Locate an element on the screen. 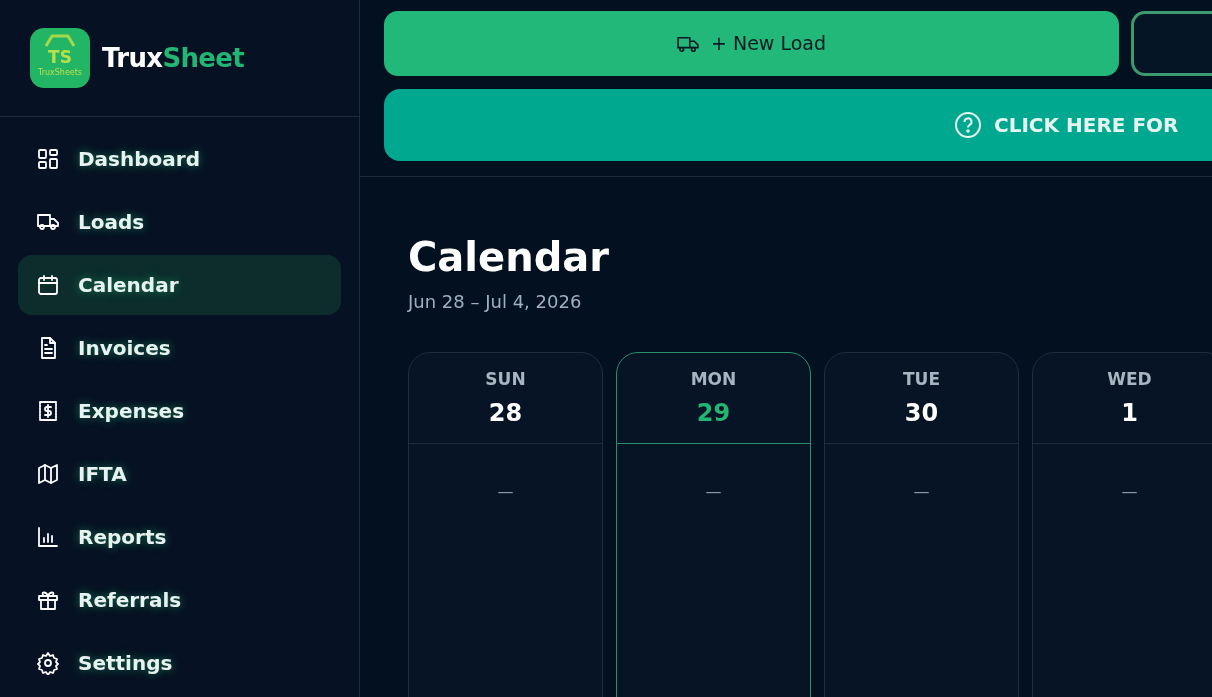  weekday-label: TUE is located at coordinates (921, 379).